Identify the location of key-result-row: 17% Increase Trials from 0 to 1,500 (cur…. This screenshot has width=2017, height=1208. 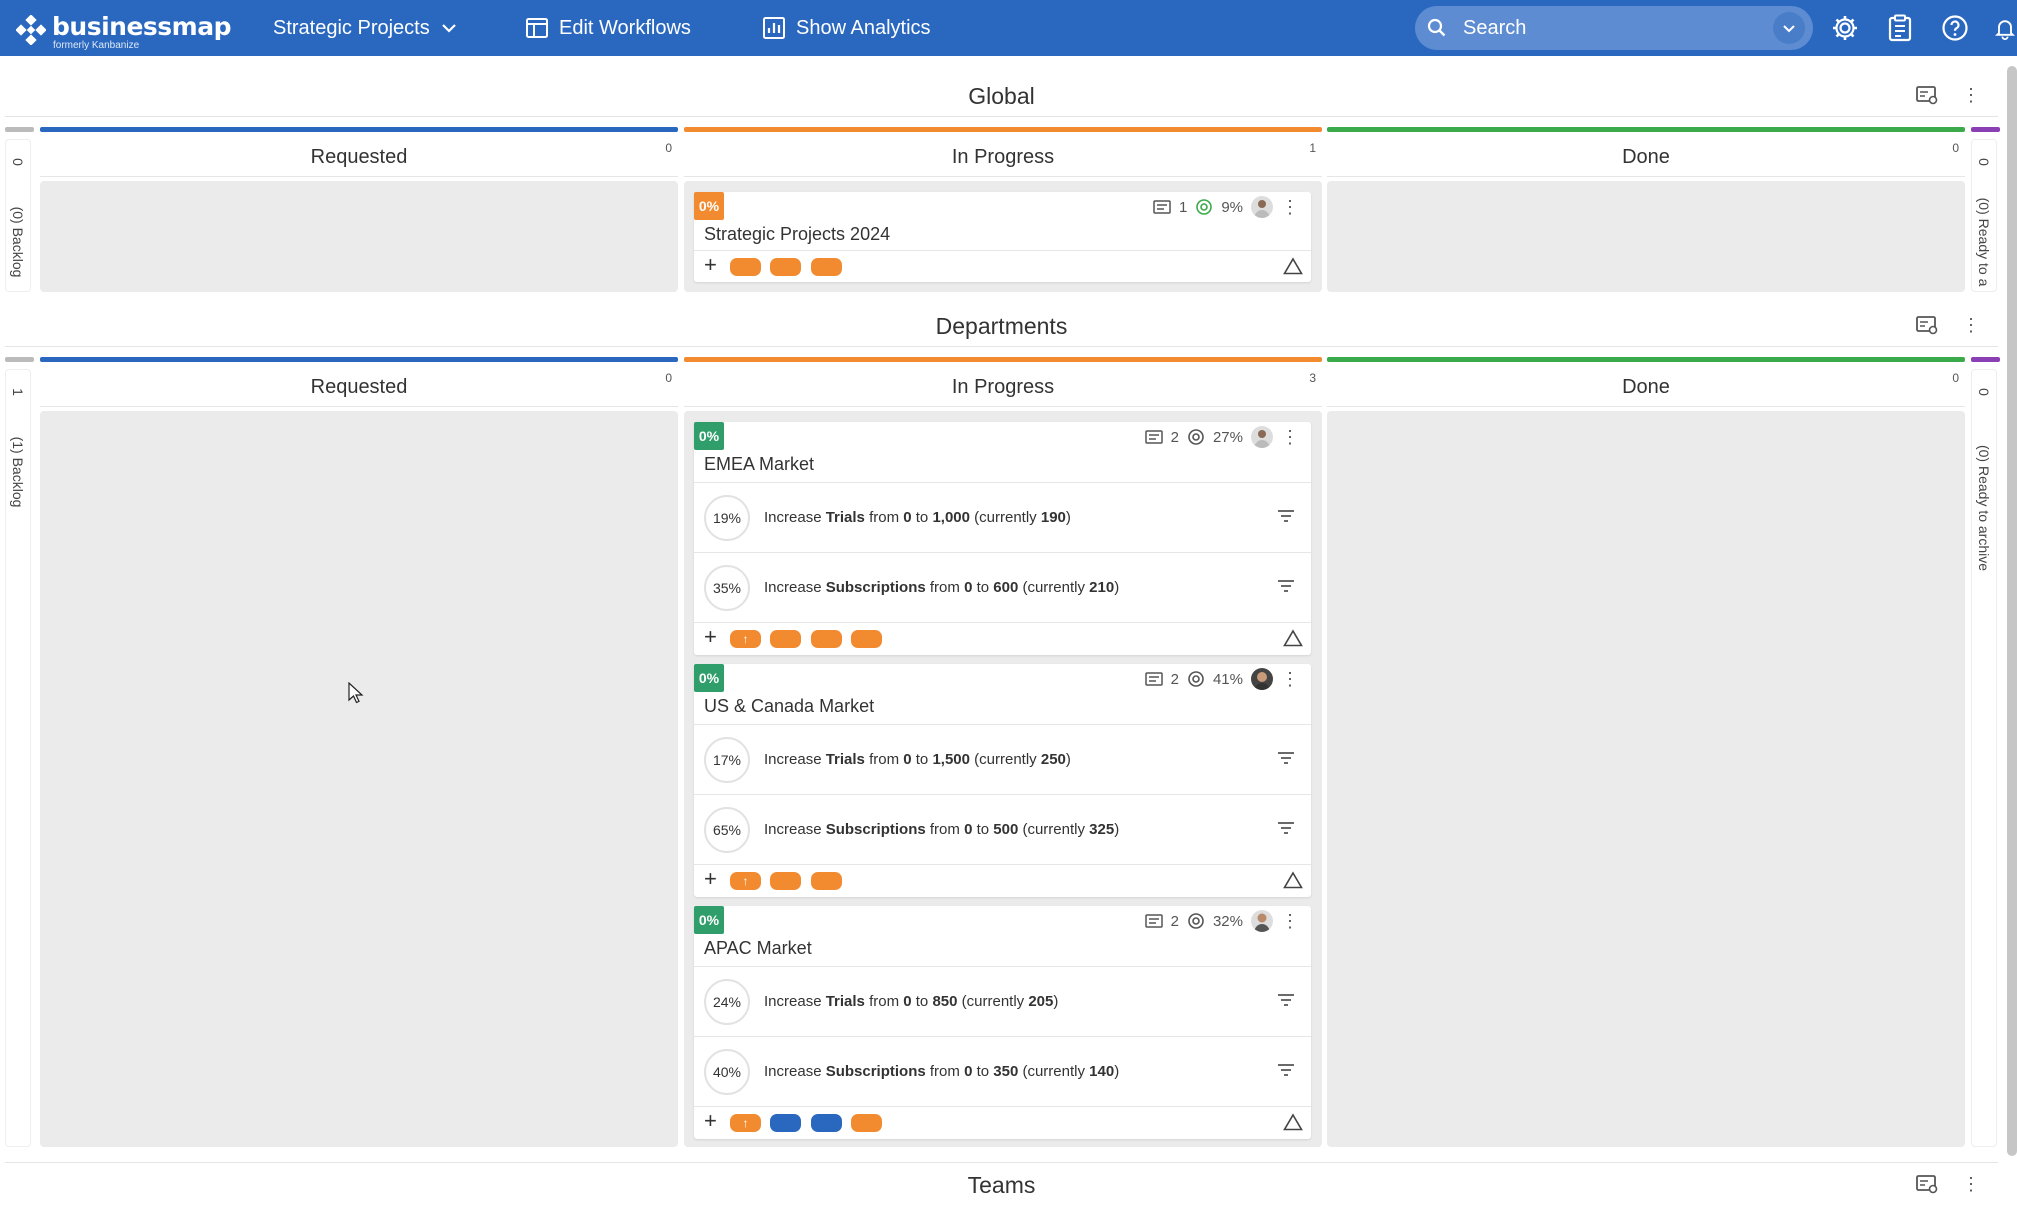
(1002, 759).